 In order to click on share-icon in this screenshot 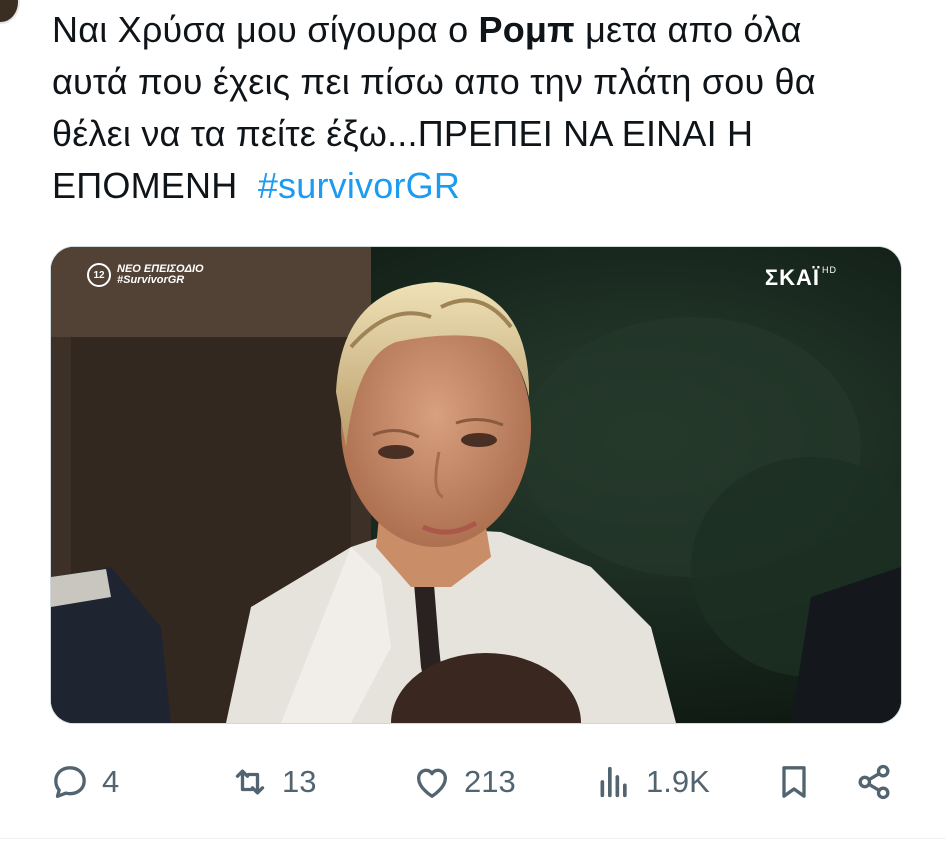, I will do `click(874, 782)`.